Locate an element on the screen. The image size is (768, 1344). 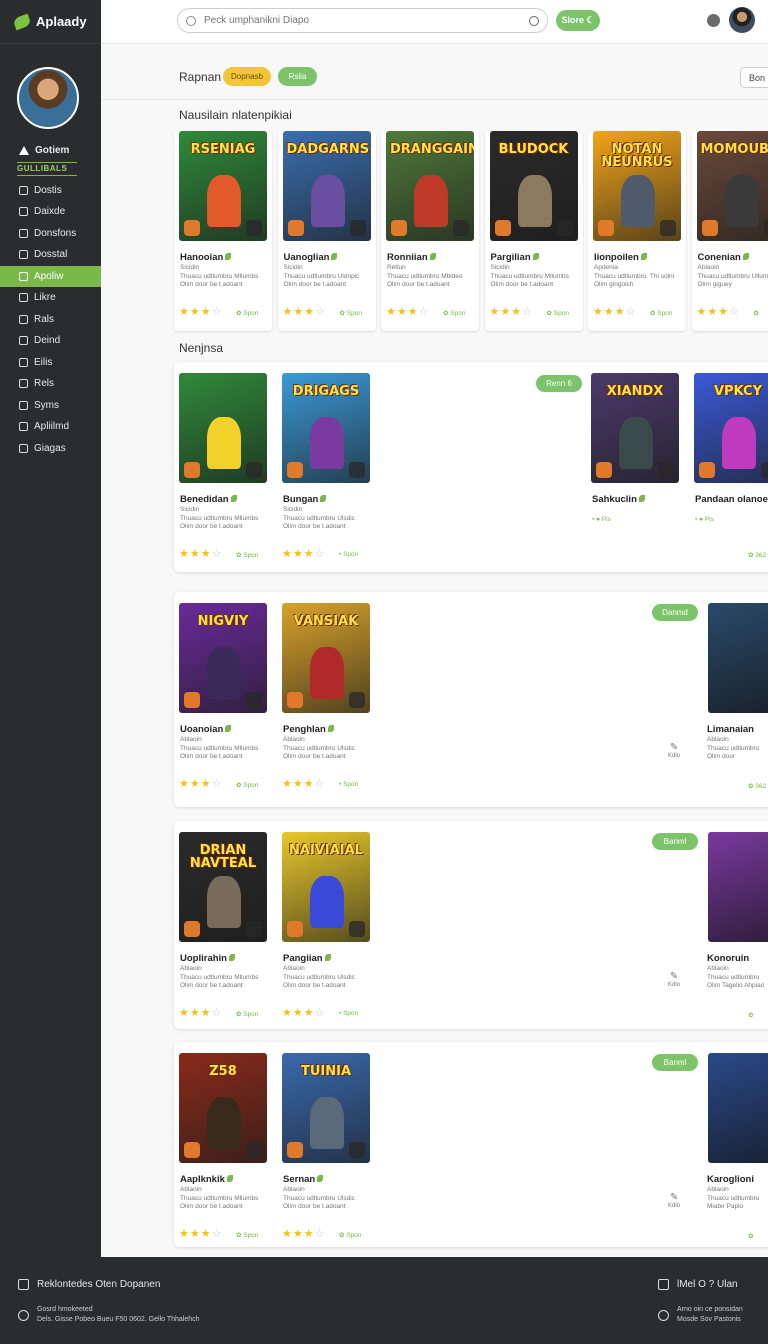
game-thumbnail: XIANDX is located at coordinates (635, 428).